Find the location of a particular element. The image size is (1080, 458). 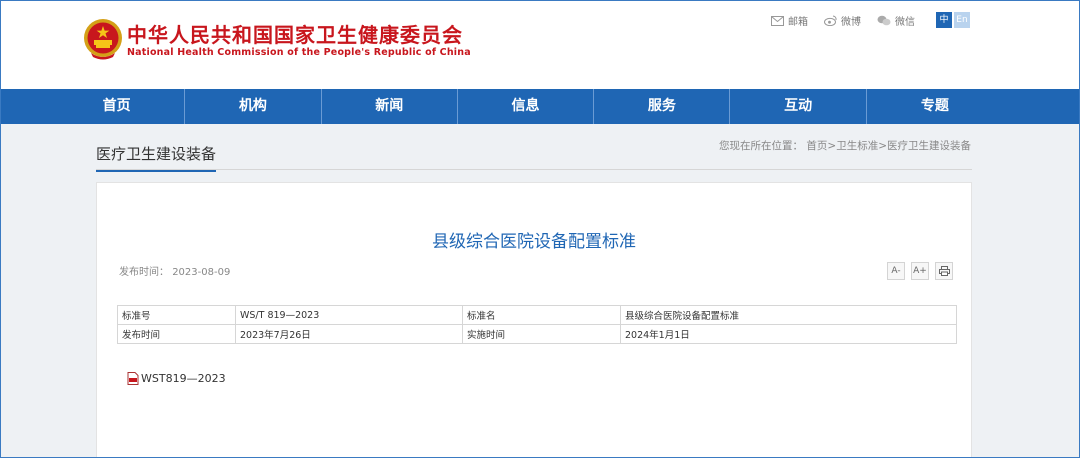

nav-item-organization: 机构 is located at coordinates (253, 106).